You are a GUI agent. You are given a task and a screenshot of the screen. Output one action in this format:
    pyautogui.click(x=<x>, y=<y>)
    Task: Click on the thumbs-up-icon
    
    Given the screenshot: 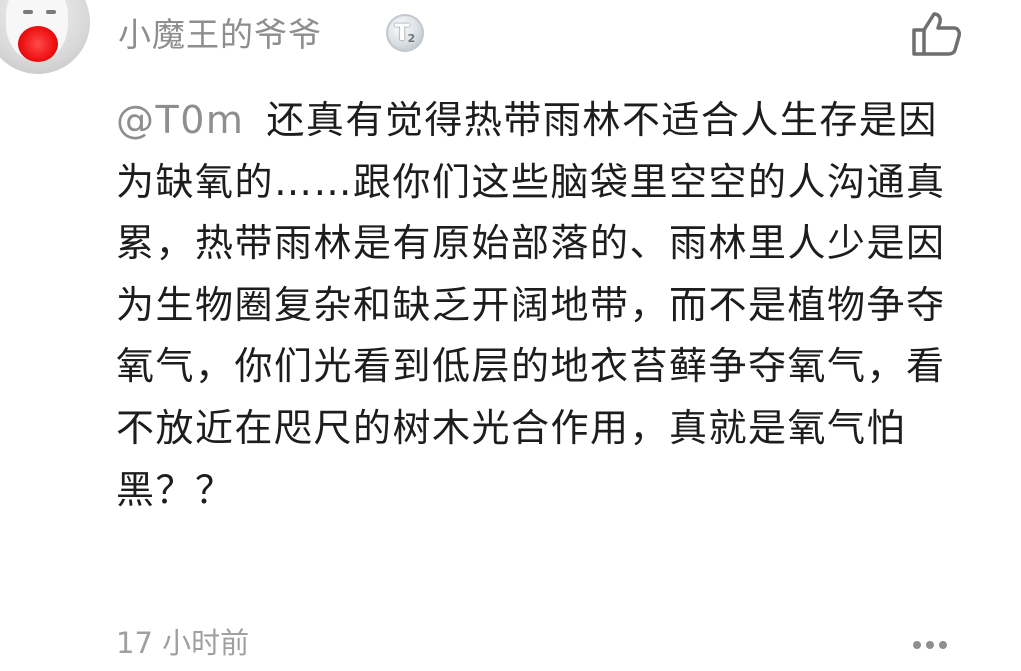 What is the action you would take?
    pyautogui.click(x=936, y=34)
    